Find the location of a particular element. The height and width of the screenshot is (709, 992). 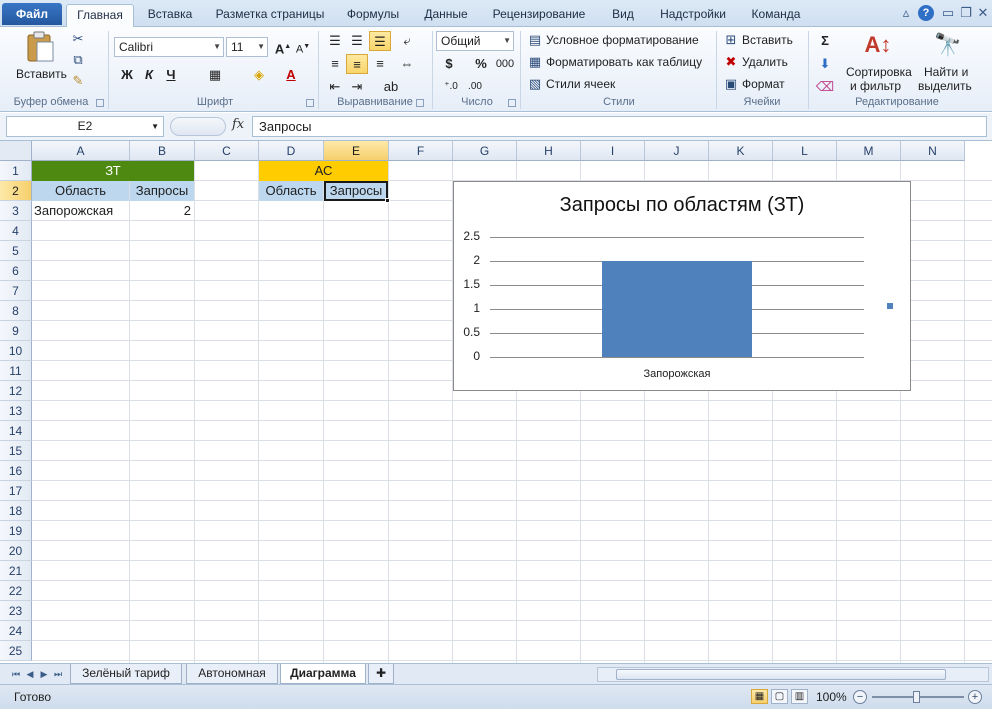

clipboard-launcher-icon is located at coordinates (100, 103).